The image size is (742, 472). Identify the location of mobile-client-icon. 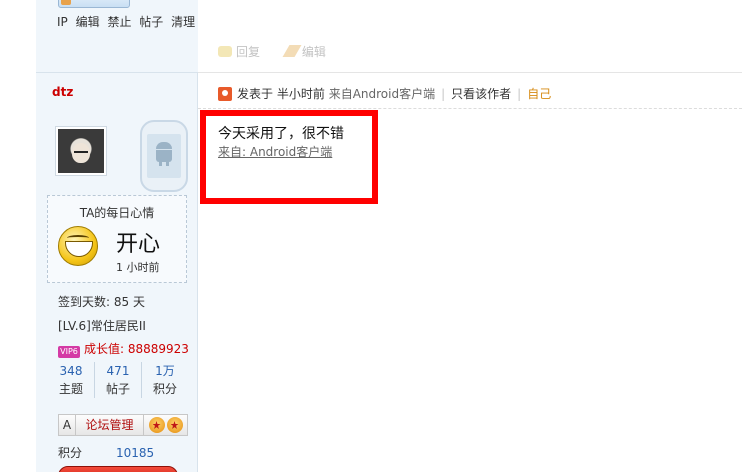
(164, 156).